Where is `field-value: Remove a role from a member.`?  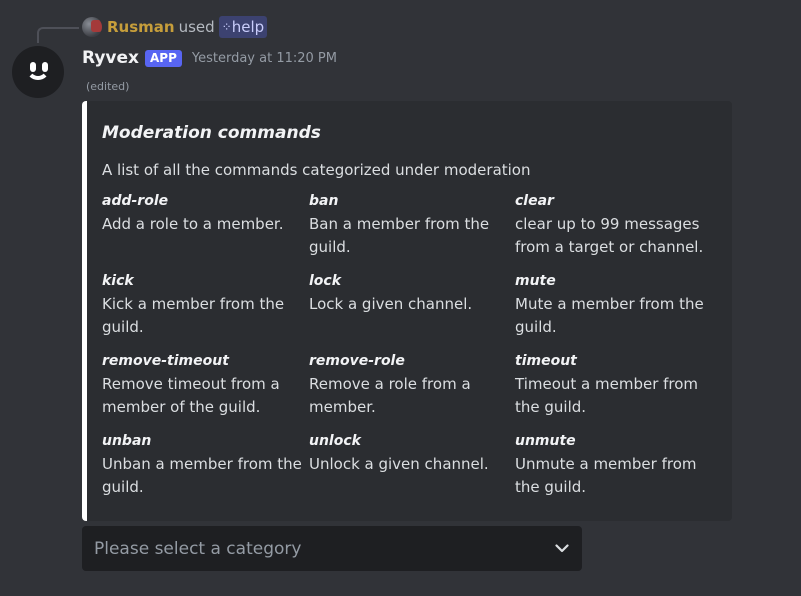 field-value: Remove a role from a member. is located at coordinates (390, 395).